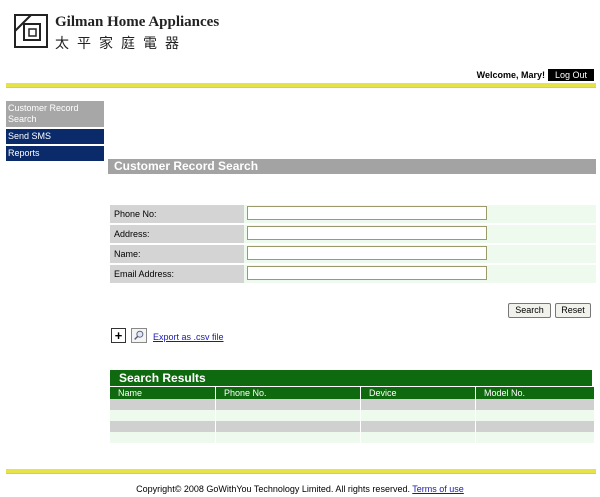 This screenshot has width=600, height=497. What do you see at coordinates (570, 75) in the screenshot?
I see `logout-button: Log Out` at bounding box center [570, 75].